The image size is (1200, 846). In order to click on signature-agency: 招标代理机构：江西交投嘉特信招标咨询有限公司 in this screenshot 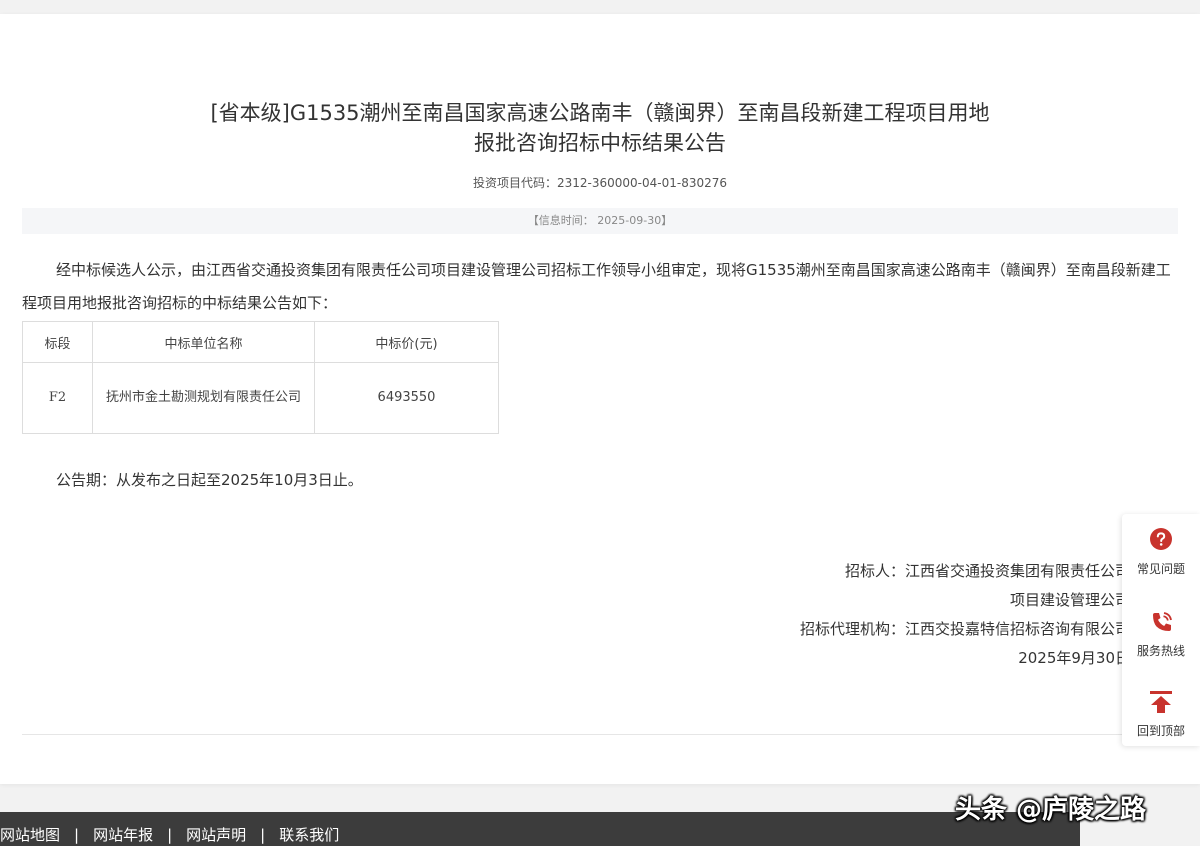, I will do `click(964, 629)`.